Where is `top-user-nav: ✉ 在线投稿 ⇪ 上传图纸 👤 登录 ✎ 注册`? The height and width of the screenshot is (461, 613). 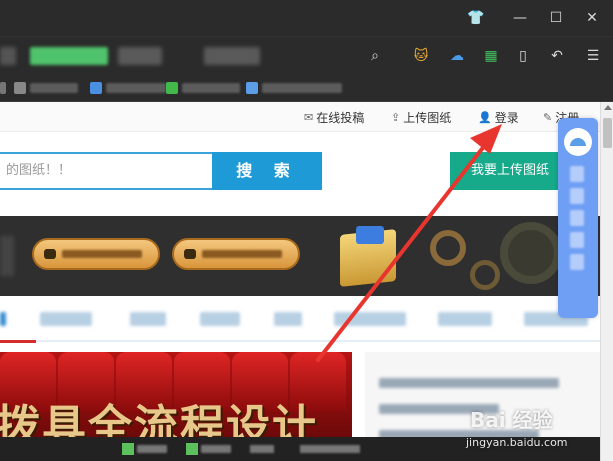 top-user-nav: ✉ 在线投稿 ⇪ 上传图纸 👤 登录 ✎ 注册 is located at coordinates (300, 117).